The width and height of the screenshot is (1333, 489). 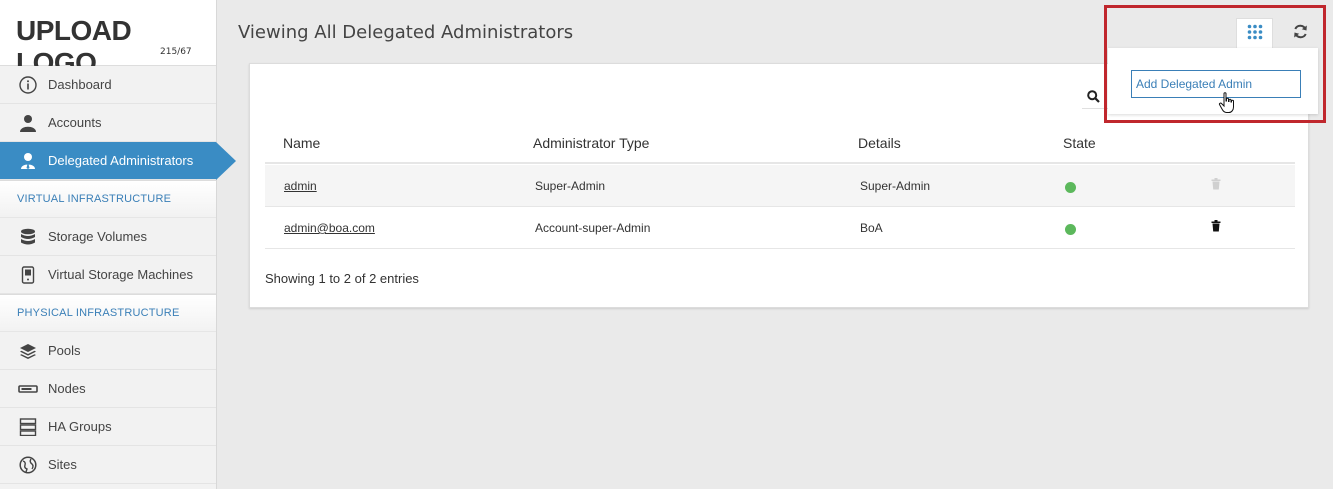 I want to click on page-title: Viewing All Delegated Administrators, so click(x=406, y=32).